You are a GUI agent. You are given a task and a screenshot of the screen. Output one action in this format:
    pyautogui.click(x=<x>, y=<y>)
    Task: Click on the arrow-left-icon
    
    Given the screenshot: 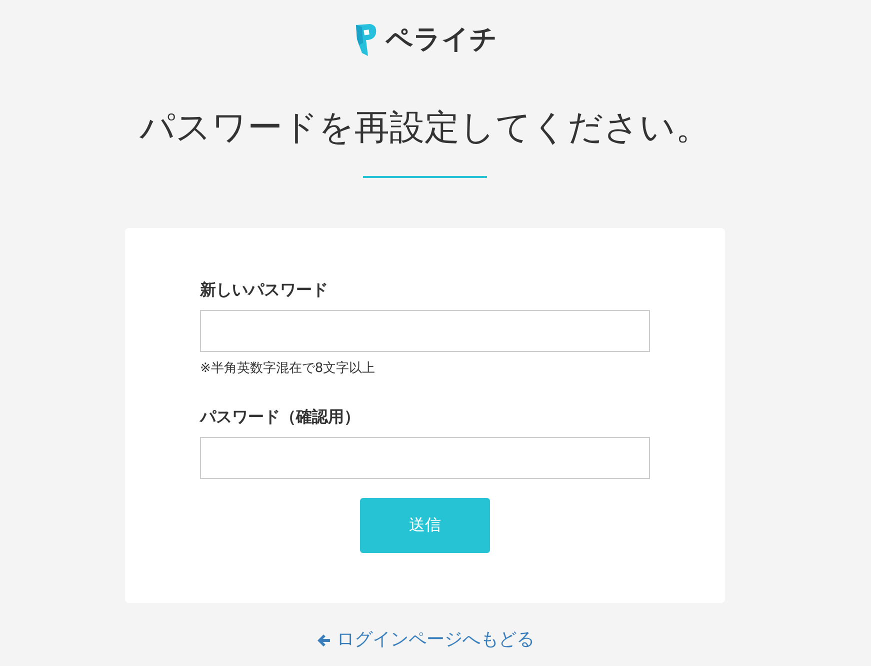 What is the action you would take?
    pyautogui.click(x=323, y=640)
    